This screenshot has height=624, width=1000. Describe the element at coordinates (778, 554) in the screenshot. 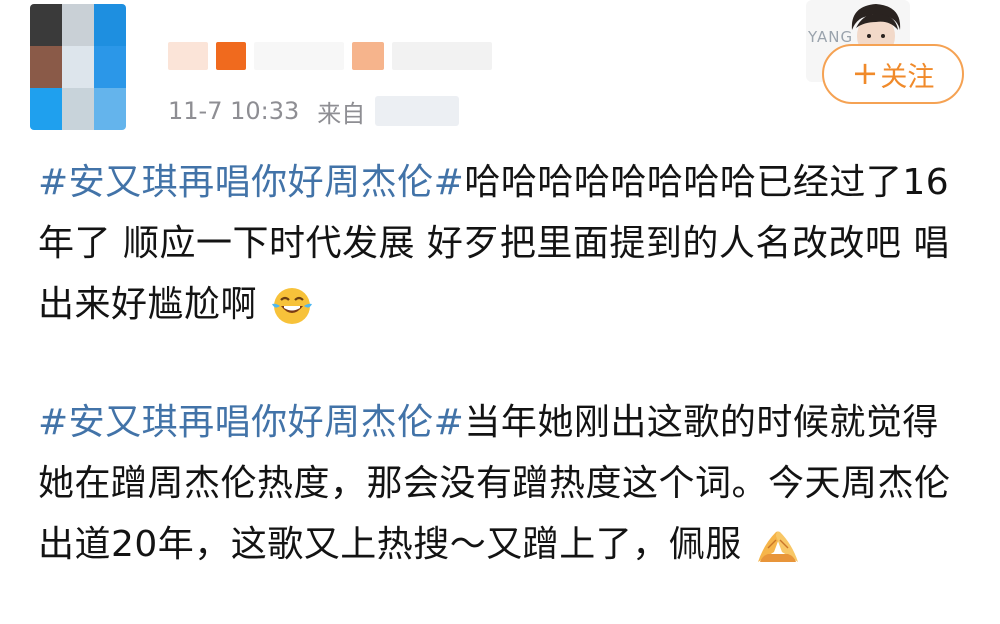

I see `praying-hands-emoji` at that location.